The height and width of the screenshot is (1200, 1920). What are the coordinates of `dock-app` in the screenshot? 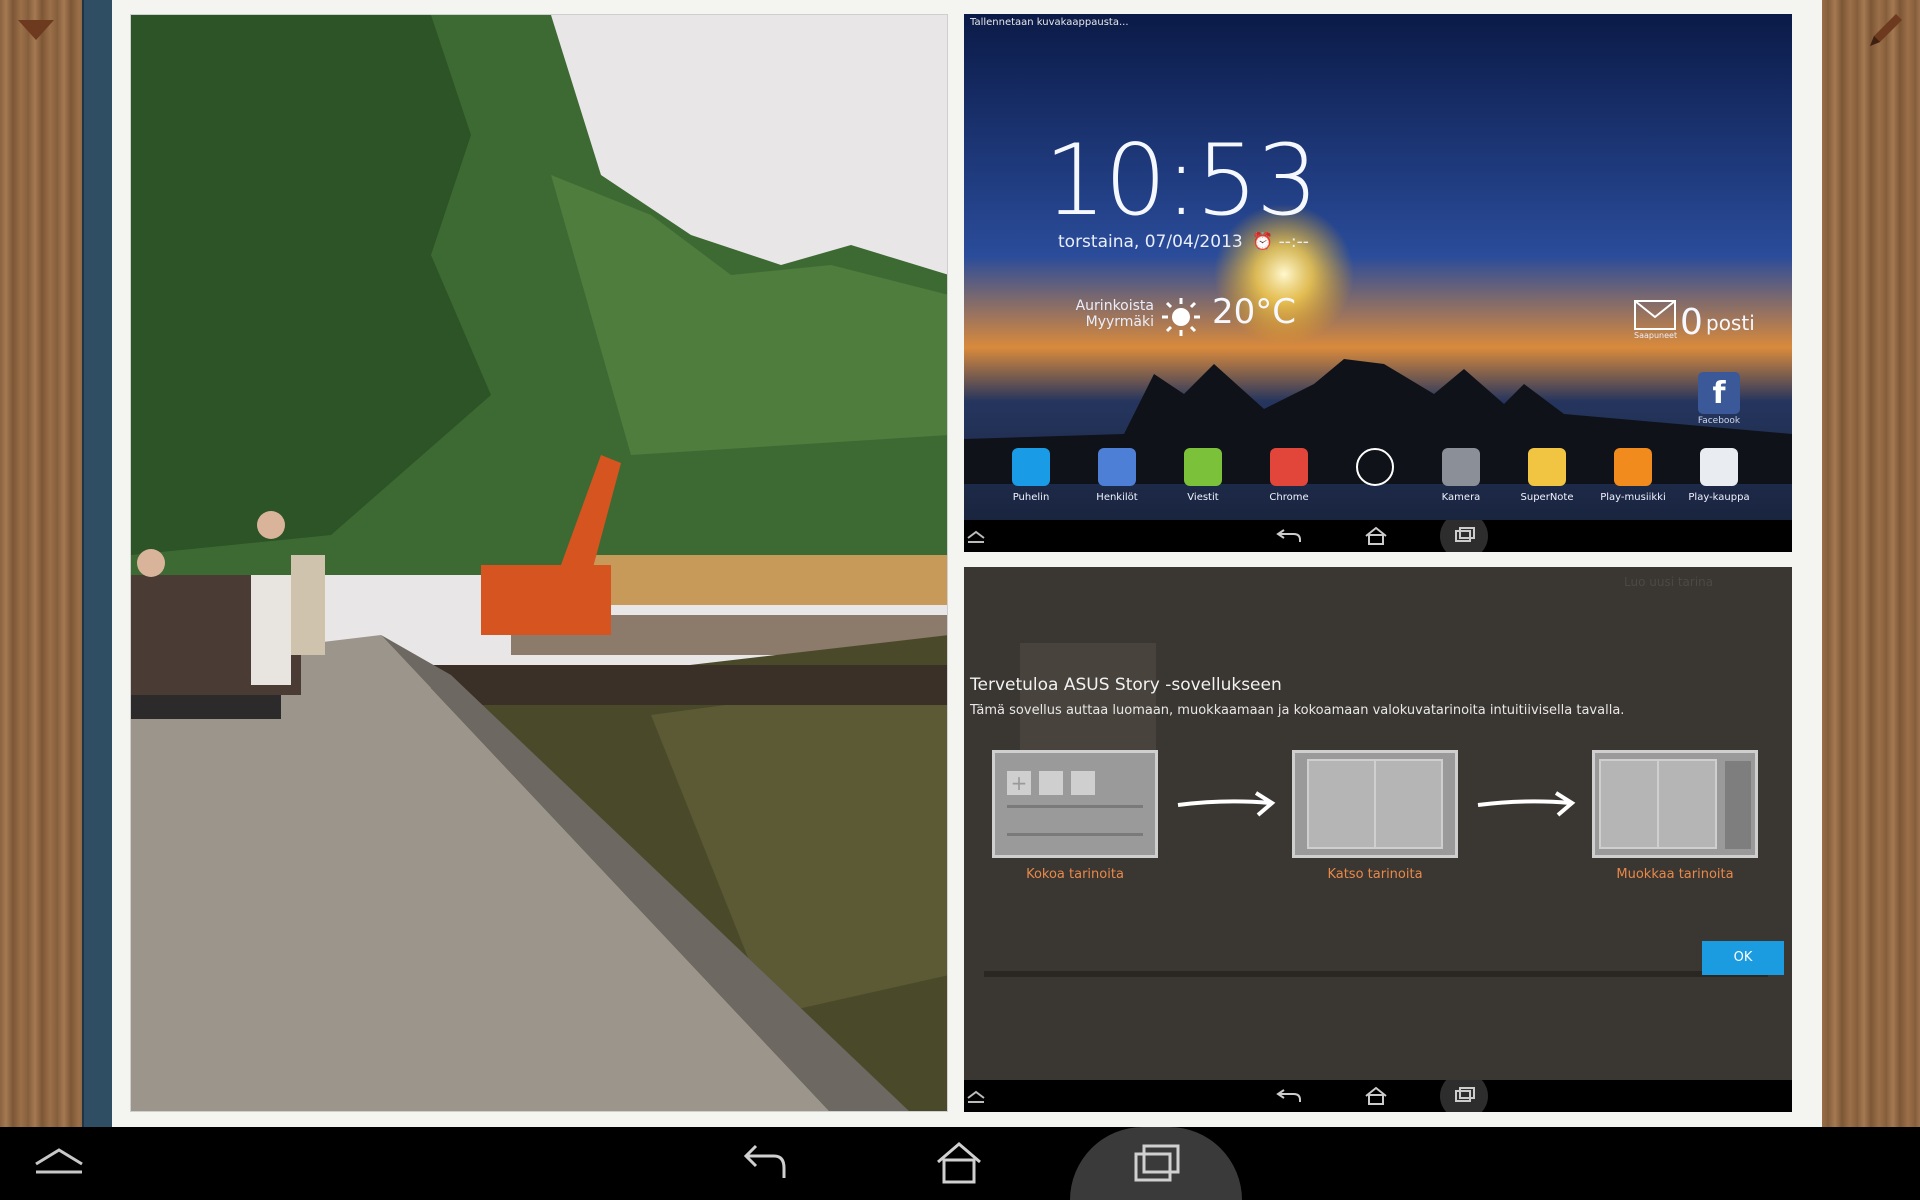 It's located at (1375, 488).